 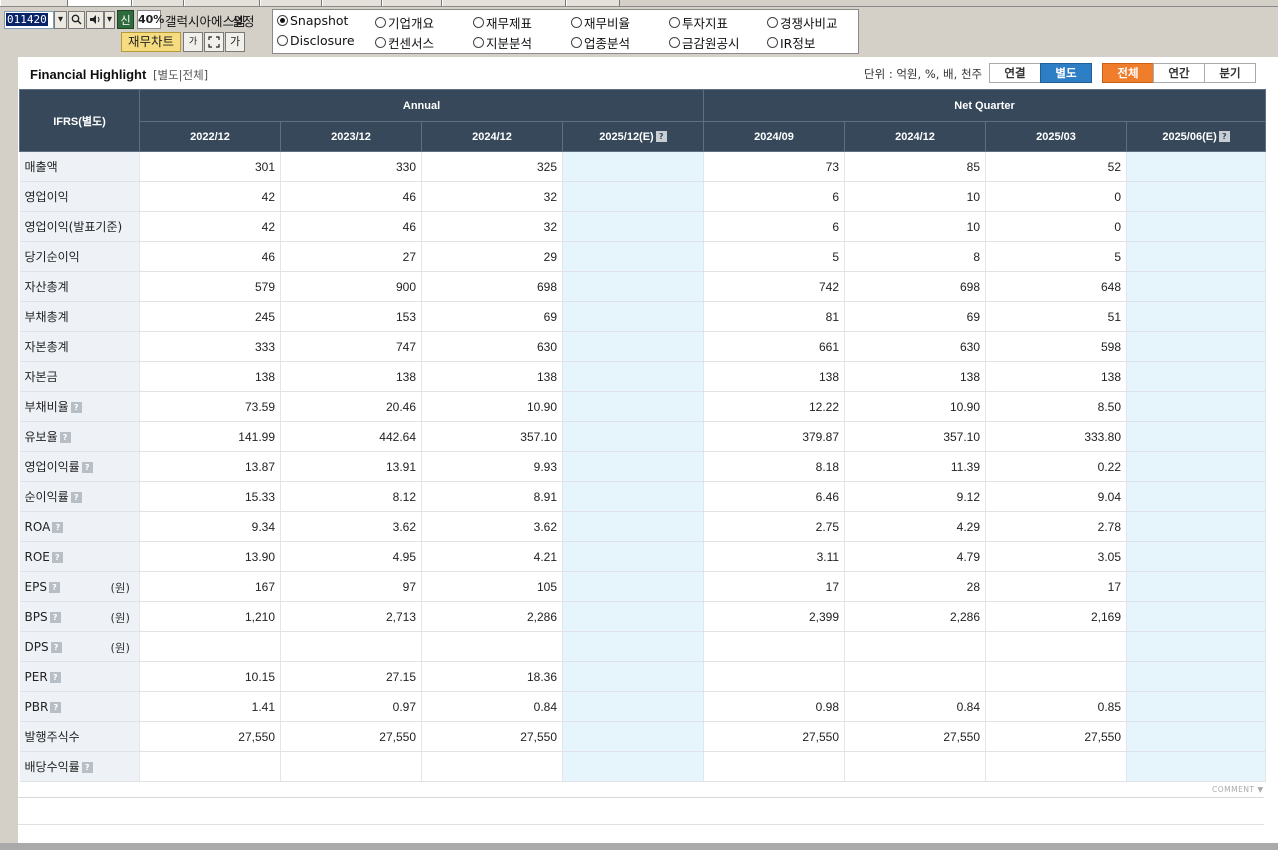 What do you see at coordinates (351, 226) in the screenshot?
I see `table-cell: 46` at bounding box center [351, 226].